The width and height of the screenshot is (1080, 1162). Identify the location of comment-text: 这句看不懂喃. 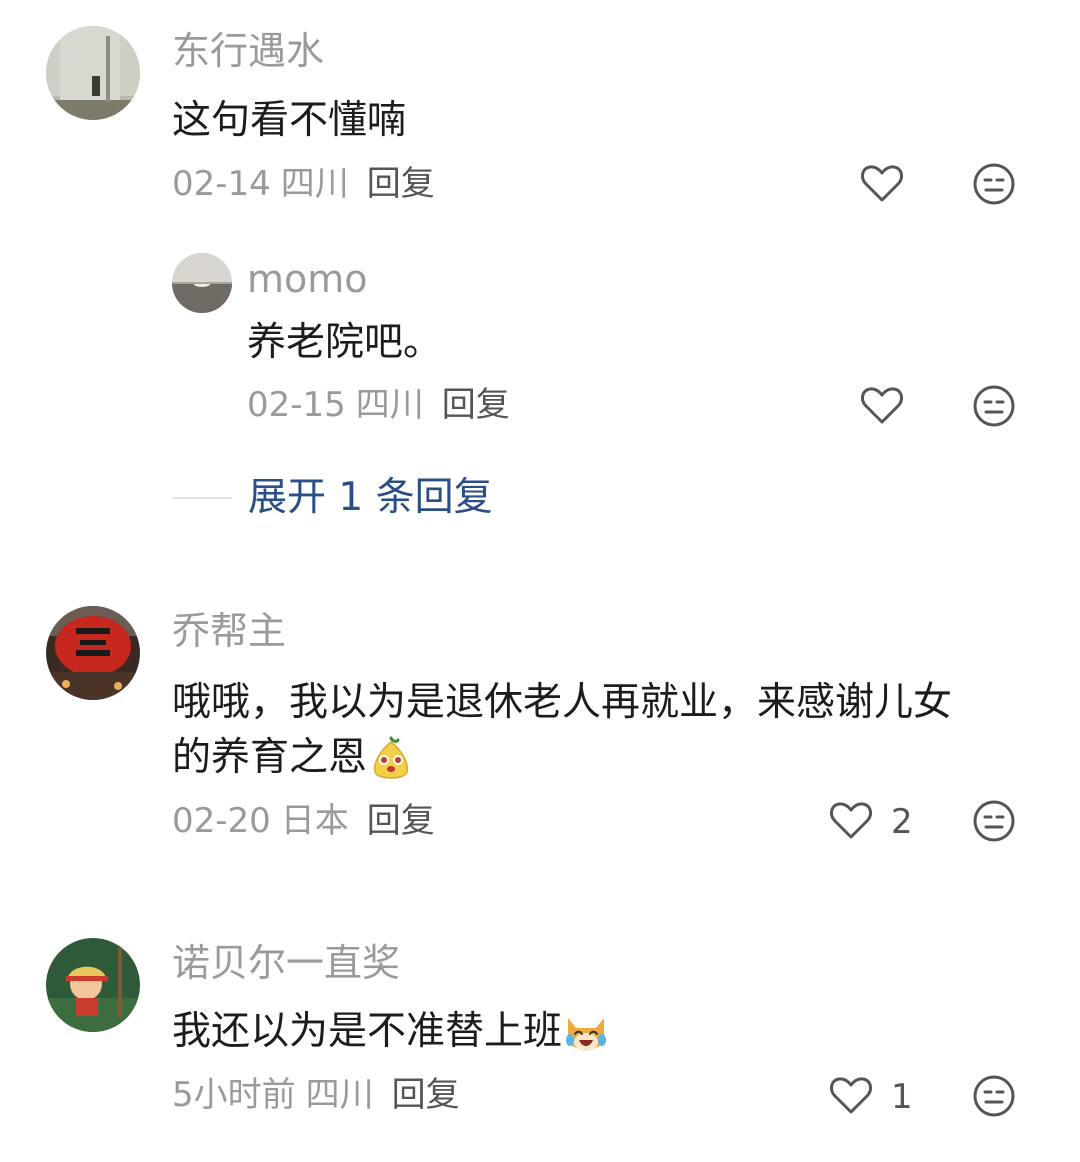
(289, 120).